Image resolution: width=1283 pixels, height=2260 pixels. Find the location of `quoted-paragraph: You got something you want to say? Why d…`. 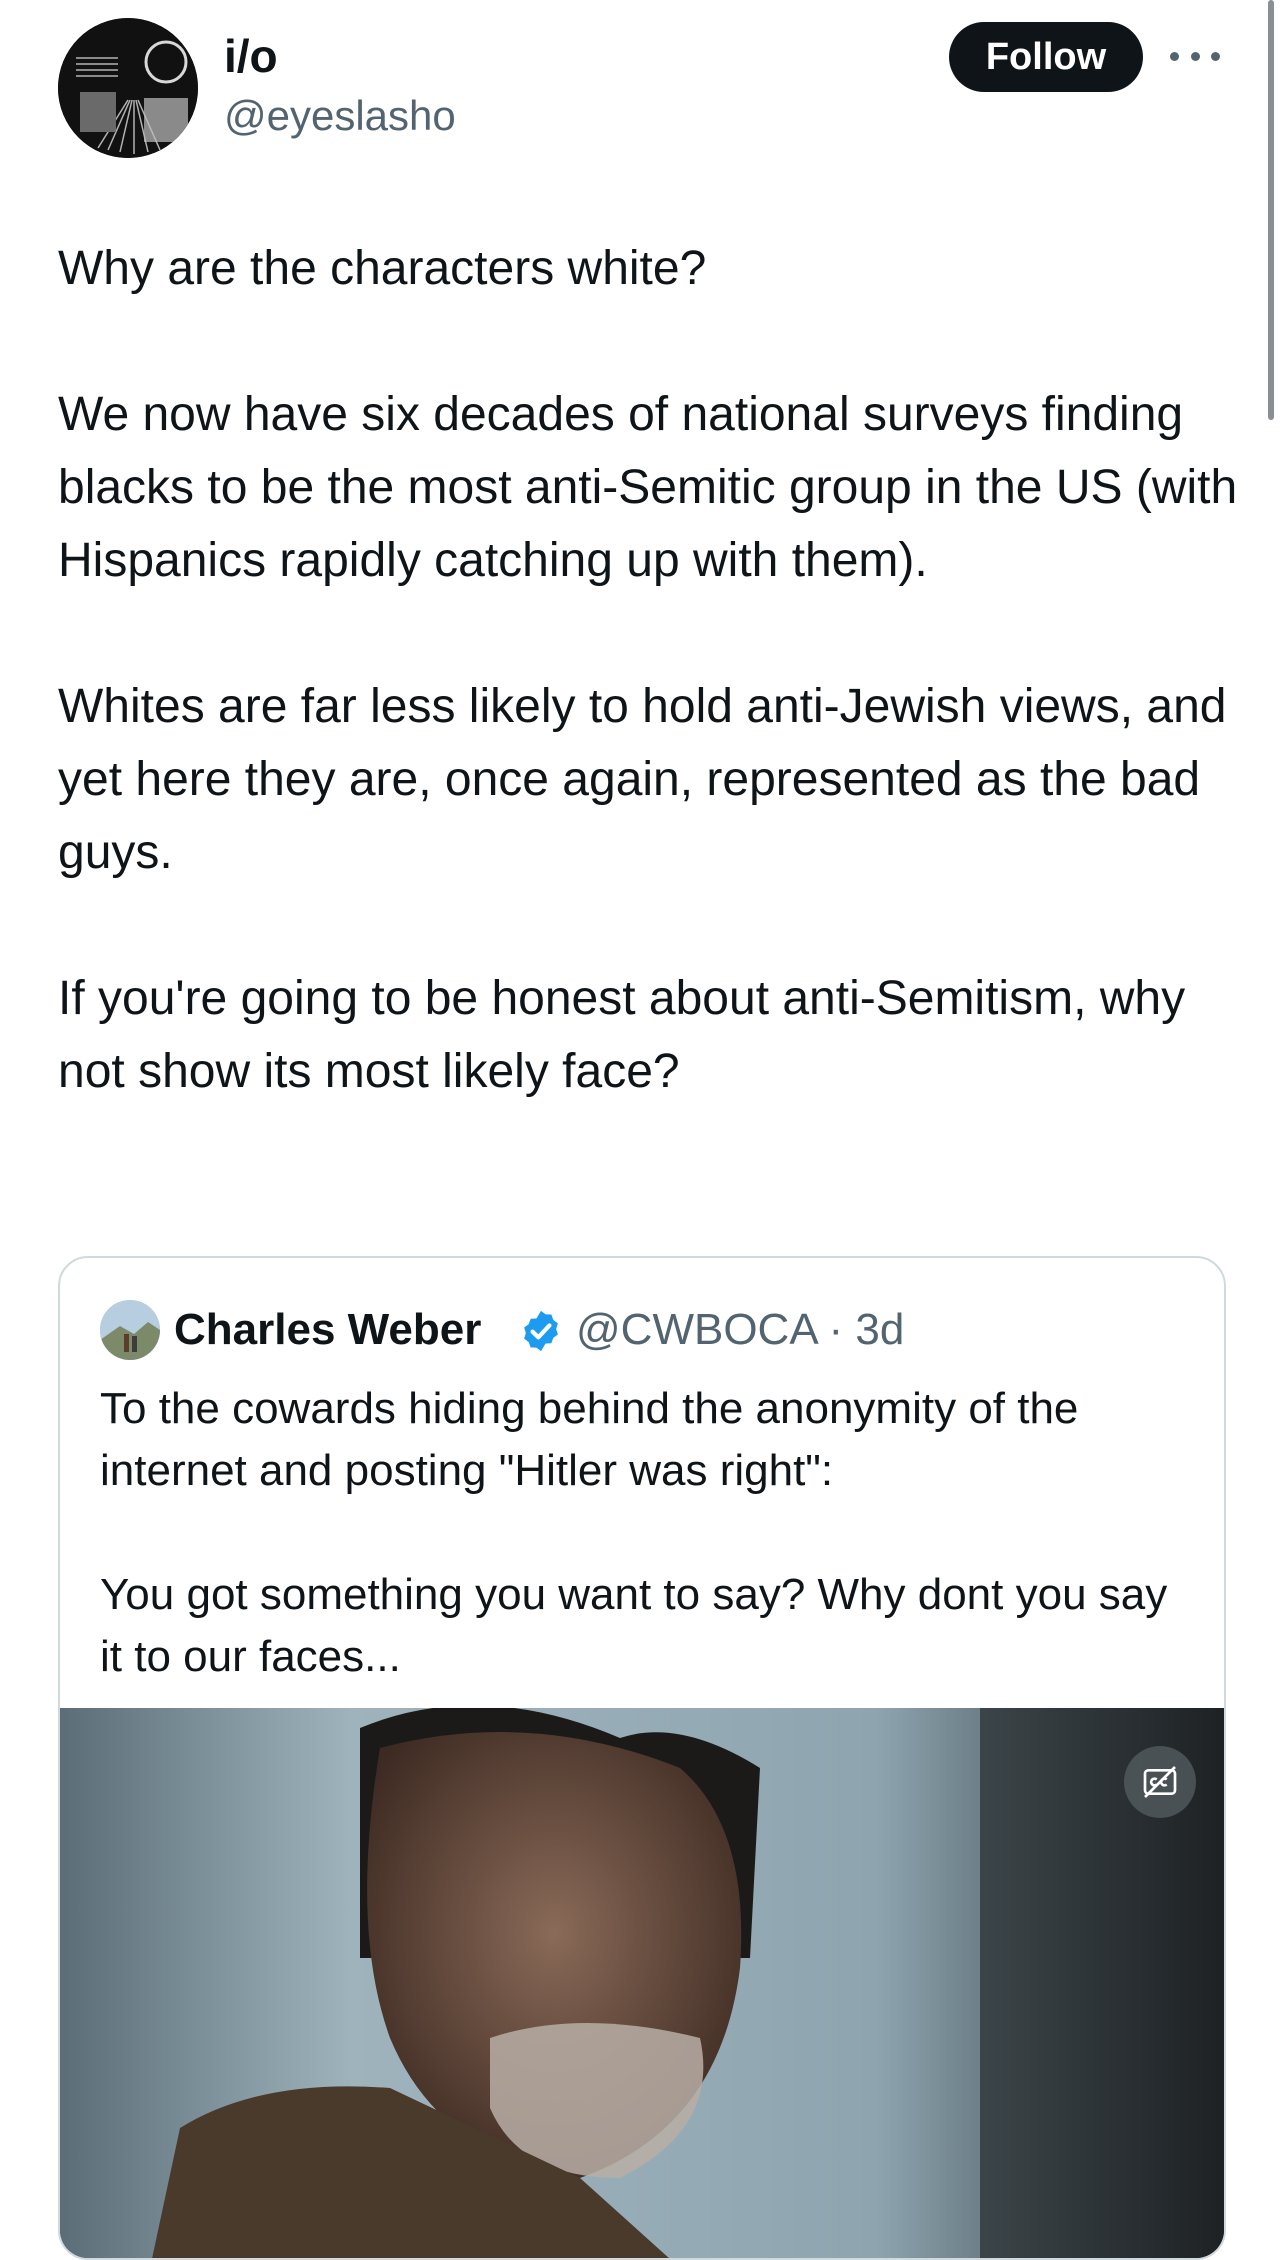

quoted-paragraph: You got something you want to say? Why d… is located at coordinates (634, 1625).